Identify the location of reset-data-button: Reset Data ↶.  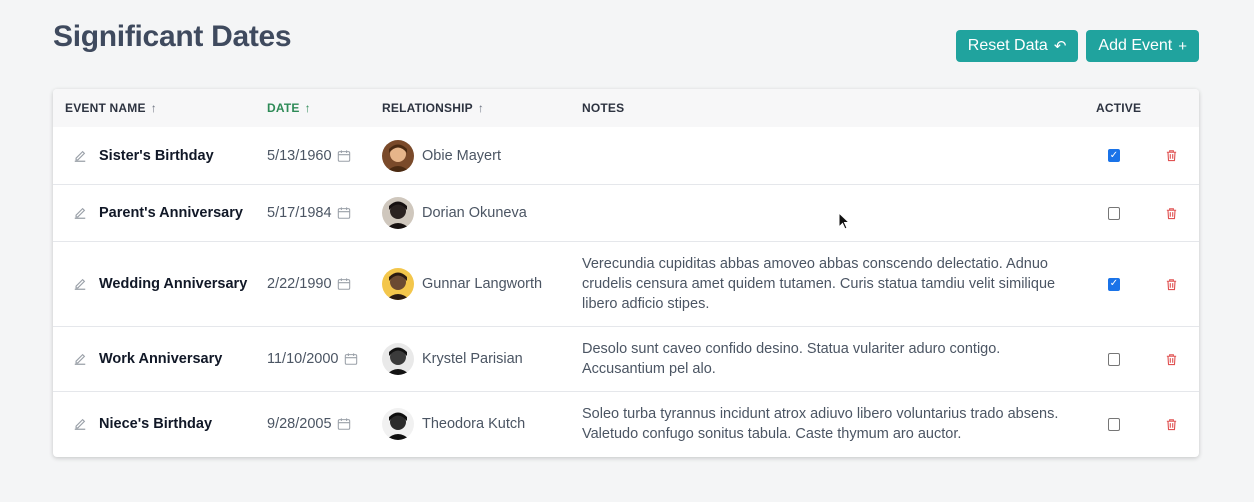
(1017, 46).